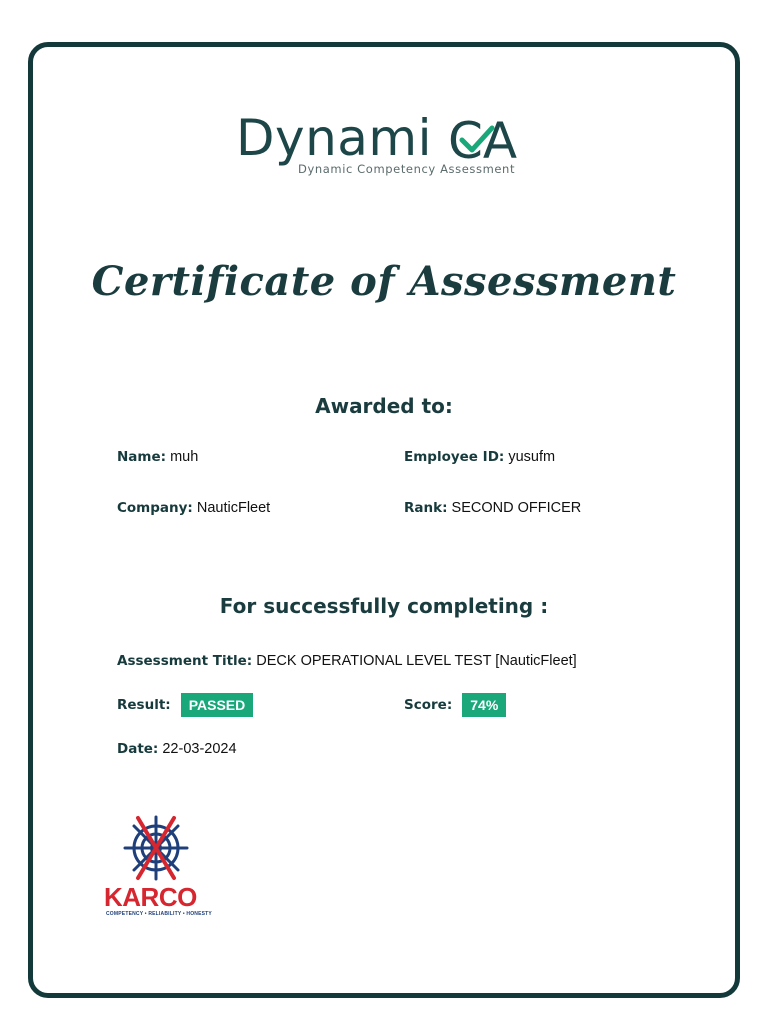 The width and height of the screenshot is (768, 1024). What do you see at coordinates (428, 704) in the screenshot?
I see `score-label: Score:` at bounding box center [428, 704].